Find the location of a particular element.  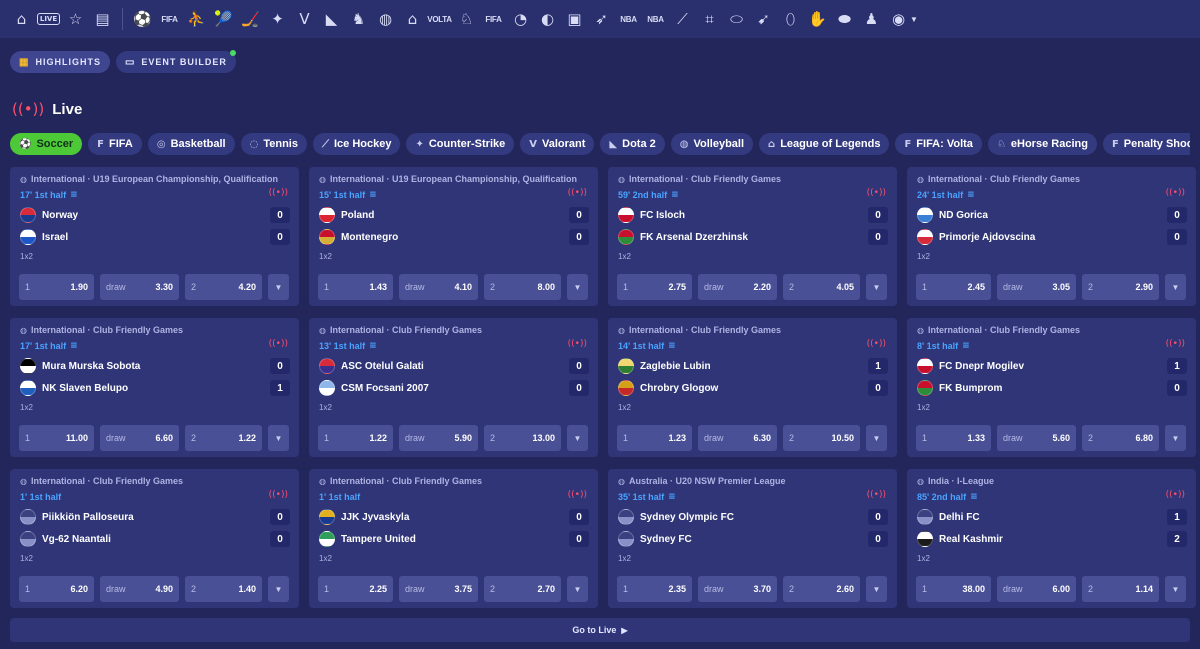

event-builder-button: ▭ EVENT BUILDER is located at coordinates (175, 61).